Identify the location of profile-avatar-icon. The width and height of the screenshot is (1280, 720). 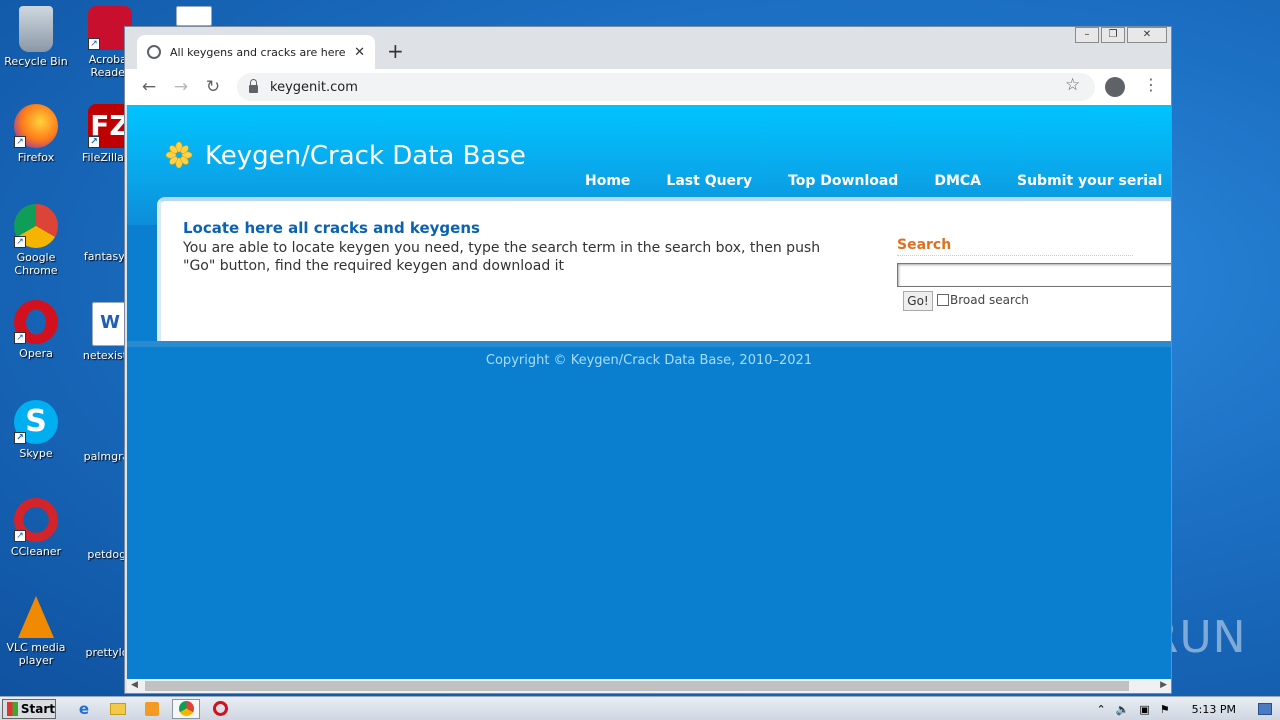
(1115, 87).